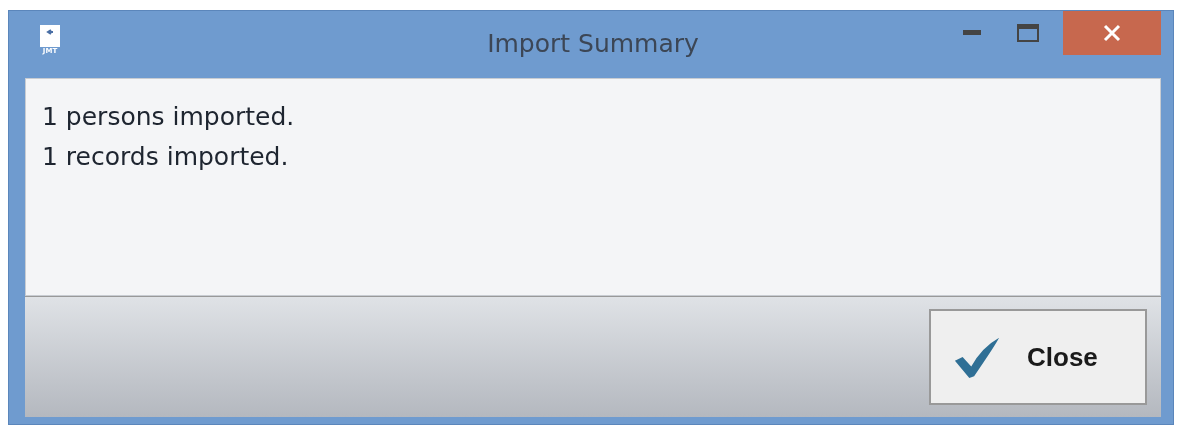  What do you see at coordinates (1028, 33) in the screenshot?
I see `maximize-icon` at bounding box center [1028, 33].